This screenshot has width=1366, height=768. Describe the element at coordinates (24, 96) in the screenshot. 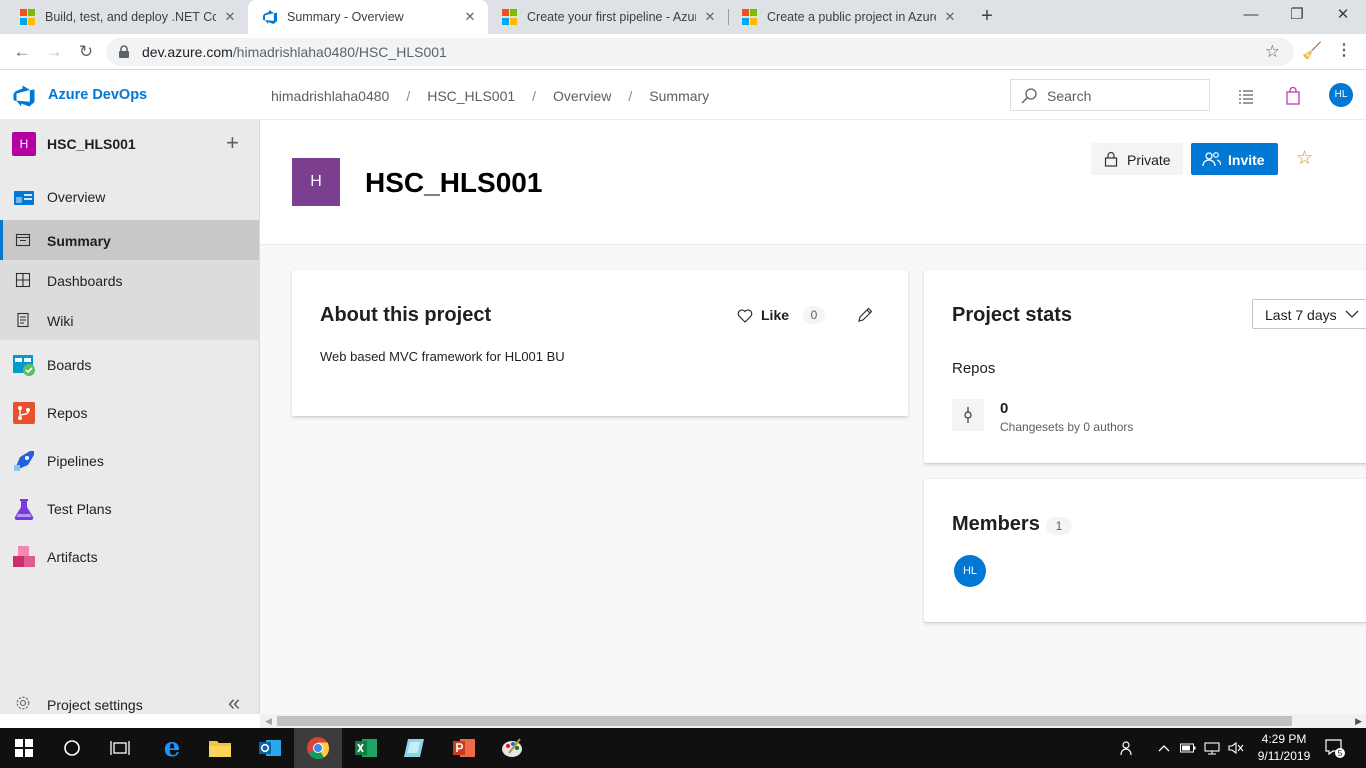

I see `azure-devops-logo-icon` at that location.